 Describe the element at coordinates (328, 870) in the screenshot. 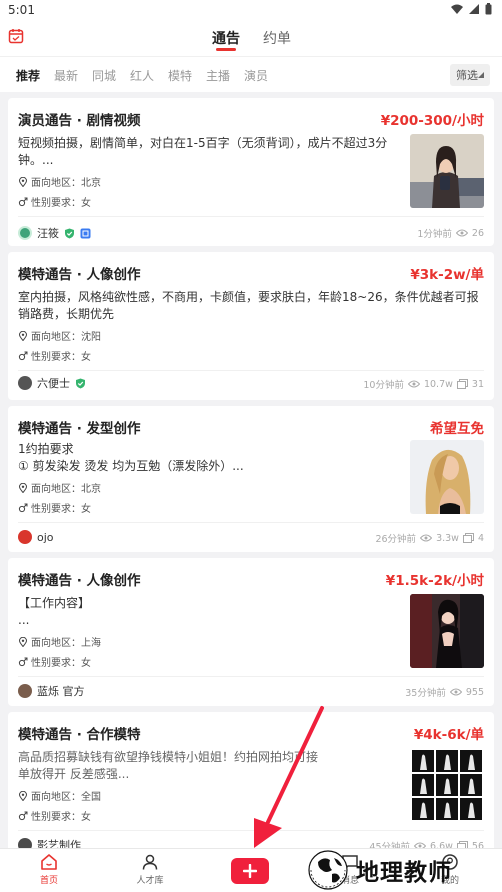

I see `globe-logo-icon` at that location.